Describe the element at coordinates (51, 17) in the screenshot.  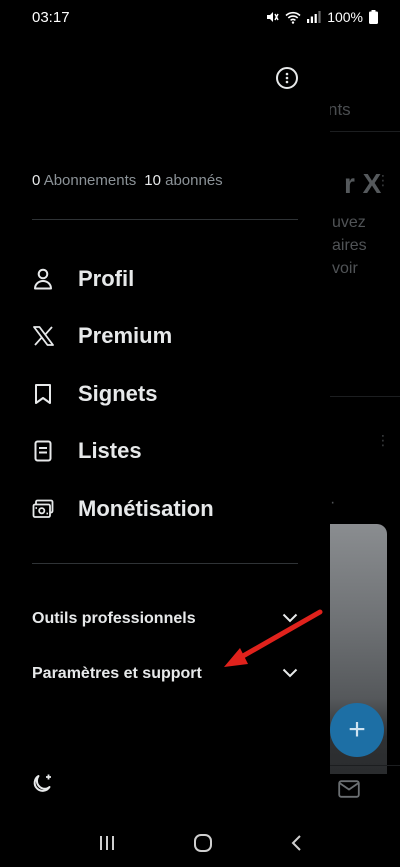
I see `status-time: 03:17` at that location.